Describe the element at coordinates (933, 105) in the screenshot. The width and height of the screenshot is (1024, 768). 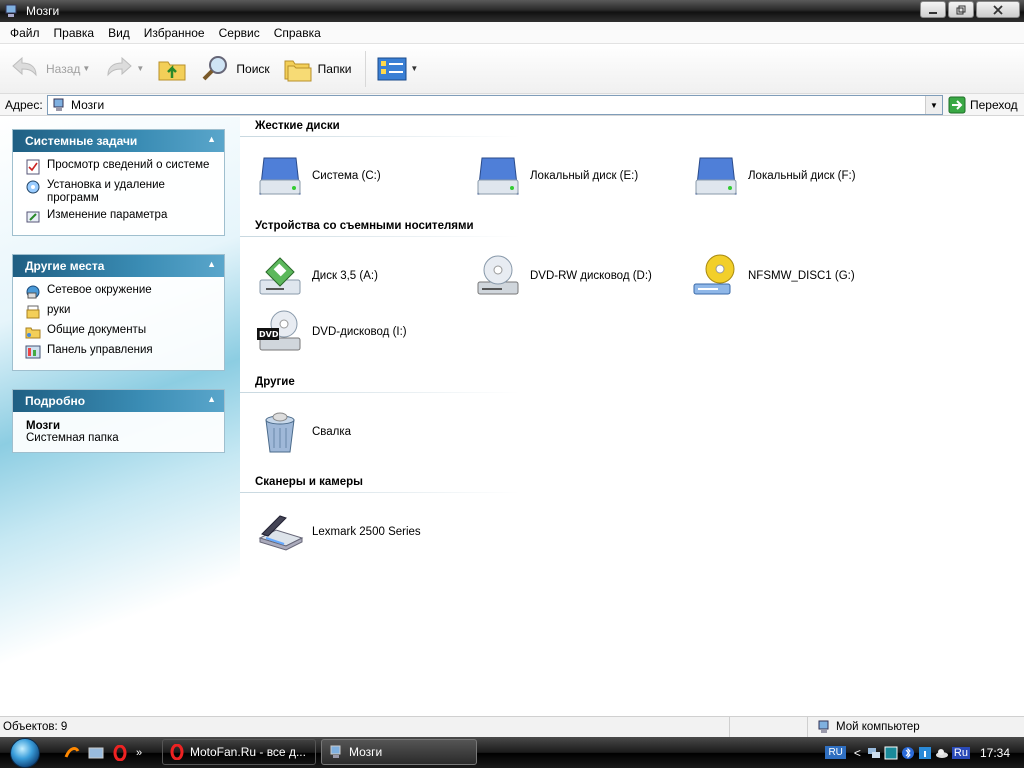
I see `address-dropdown-button: ▼` at that location.